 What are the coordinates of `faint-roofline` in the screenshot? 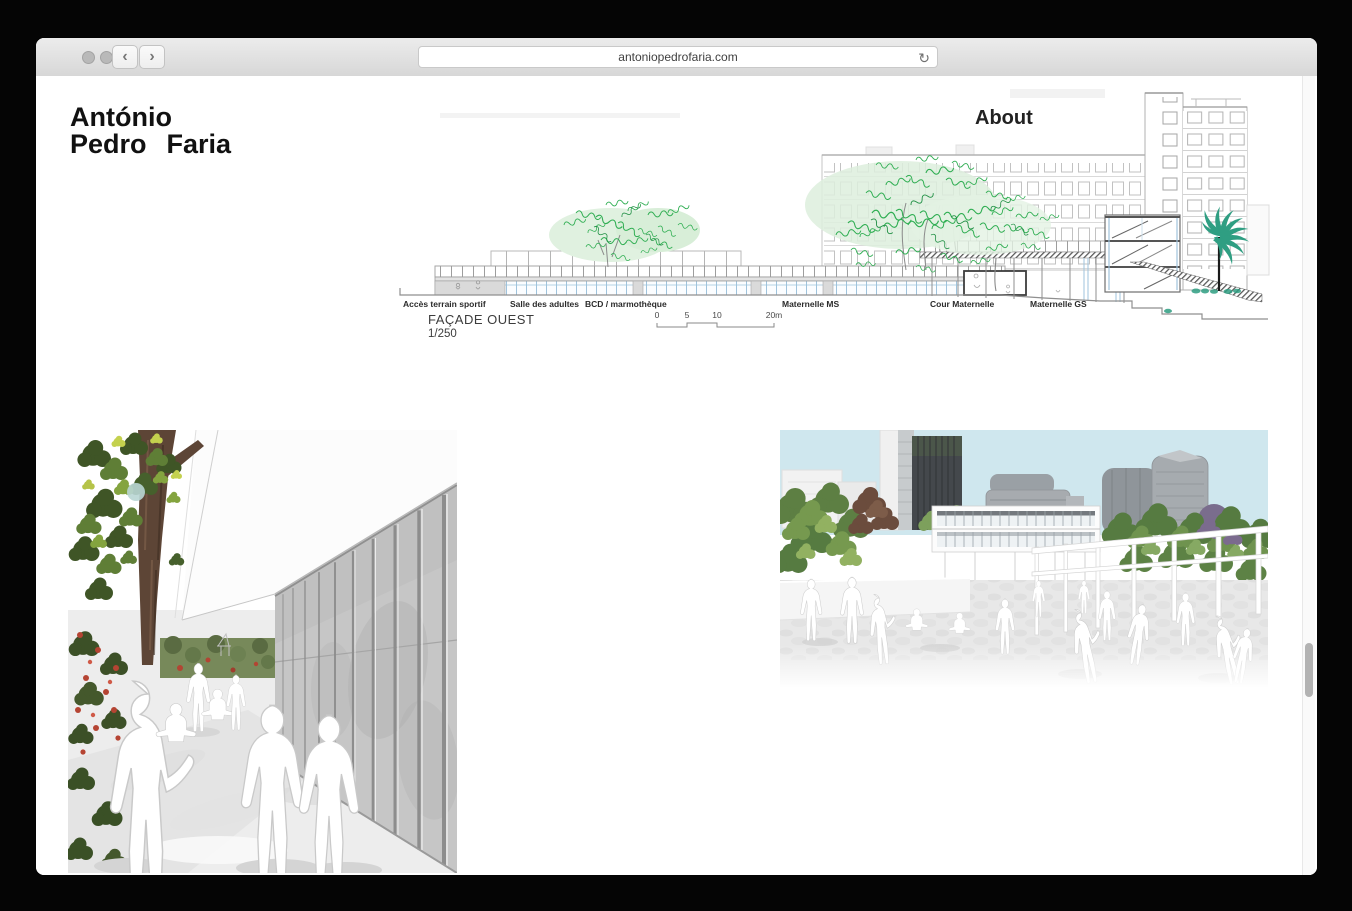 It's located at (560, 115).